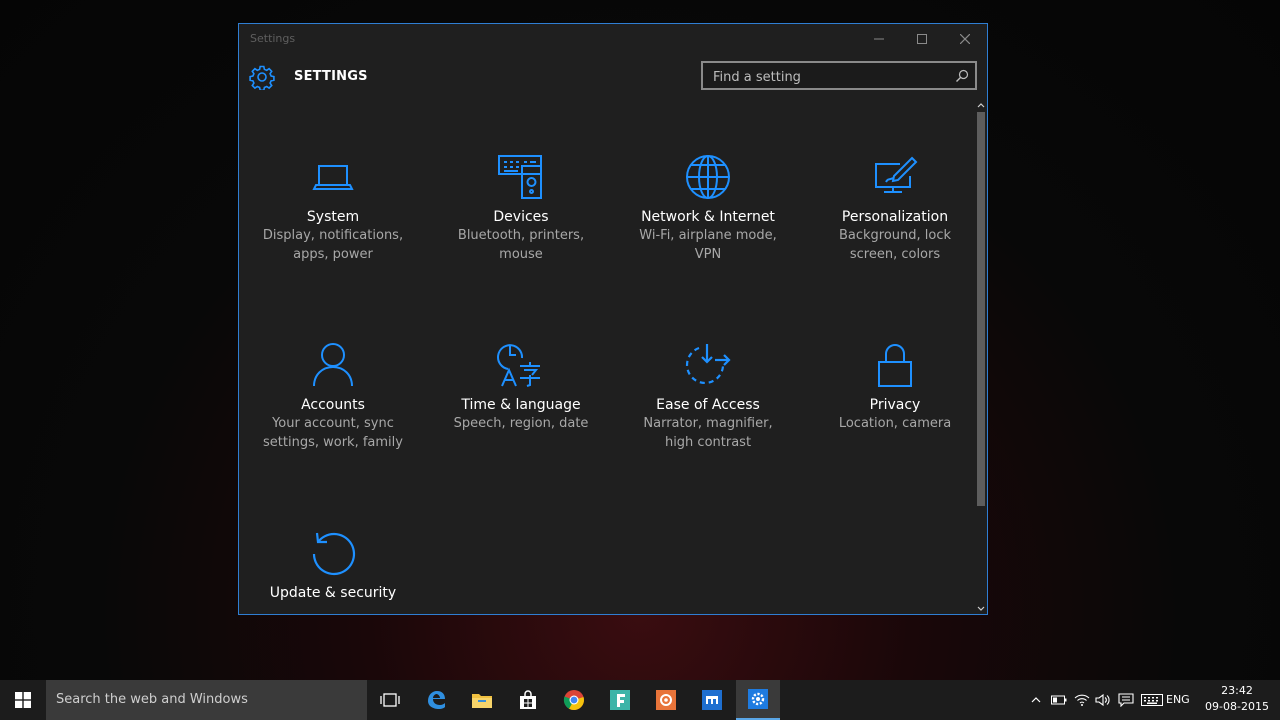  I want to click on maximize-button, so click(922, 39).